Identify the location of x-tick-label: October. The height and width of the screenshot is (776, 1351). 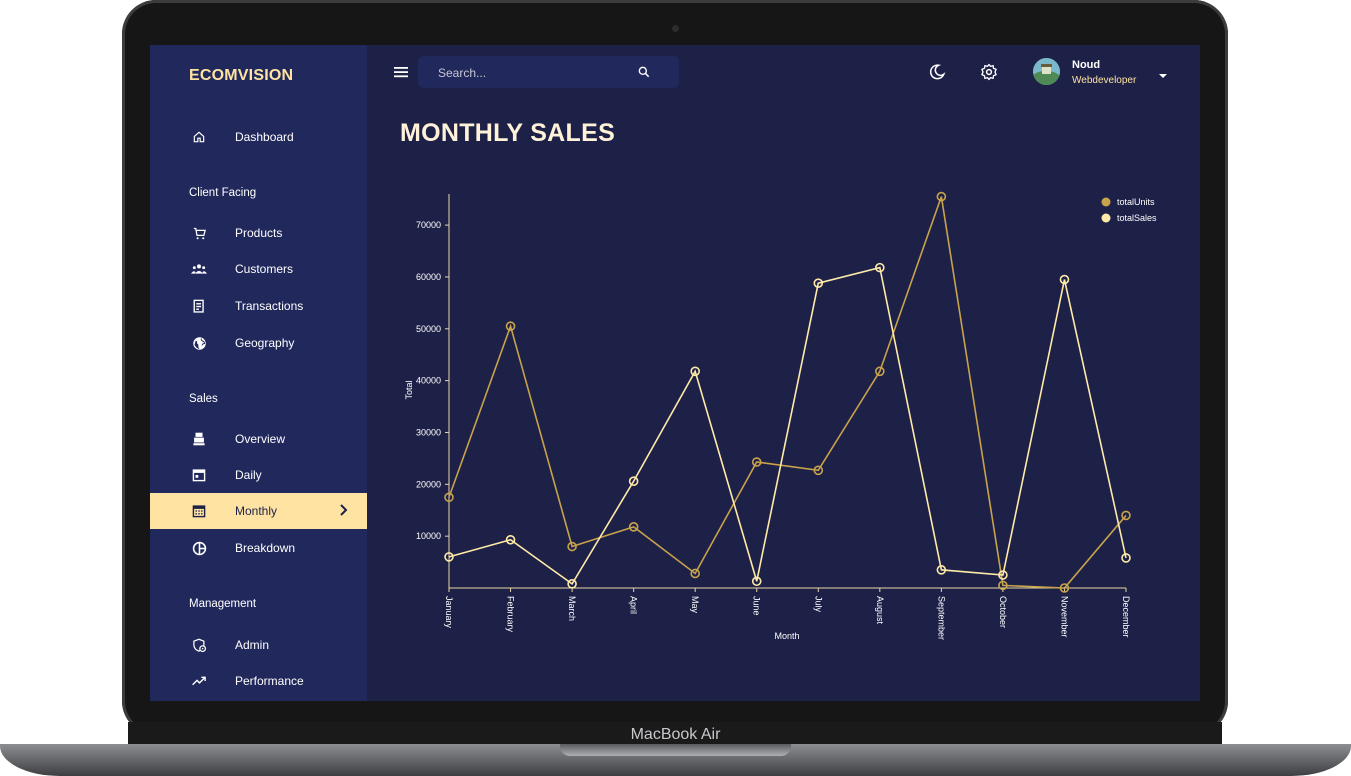
(1003, 612).